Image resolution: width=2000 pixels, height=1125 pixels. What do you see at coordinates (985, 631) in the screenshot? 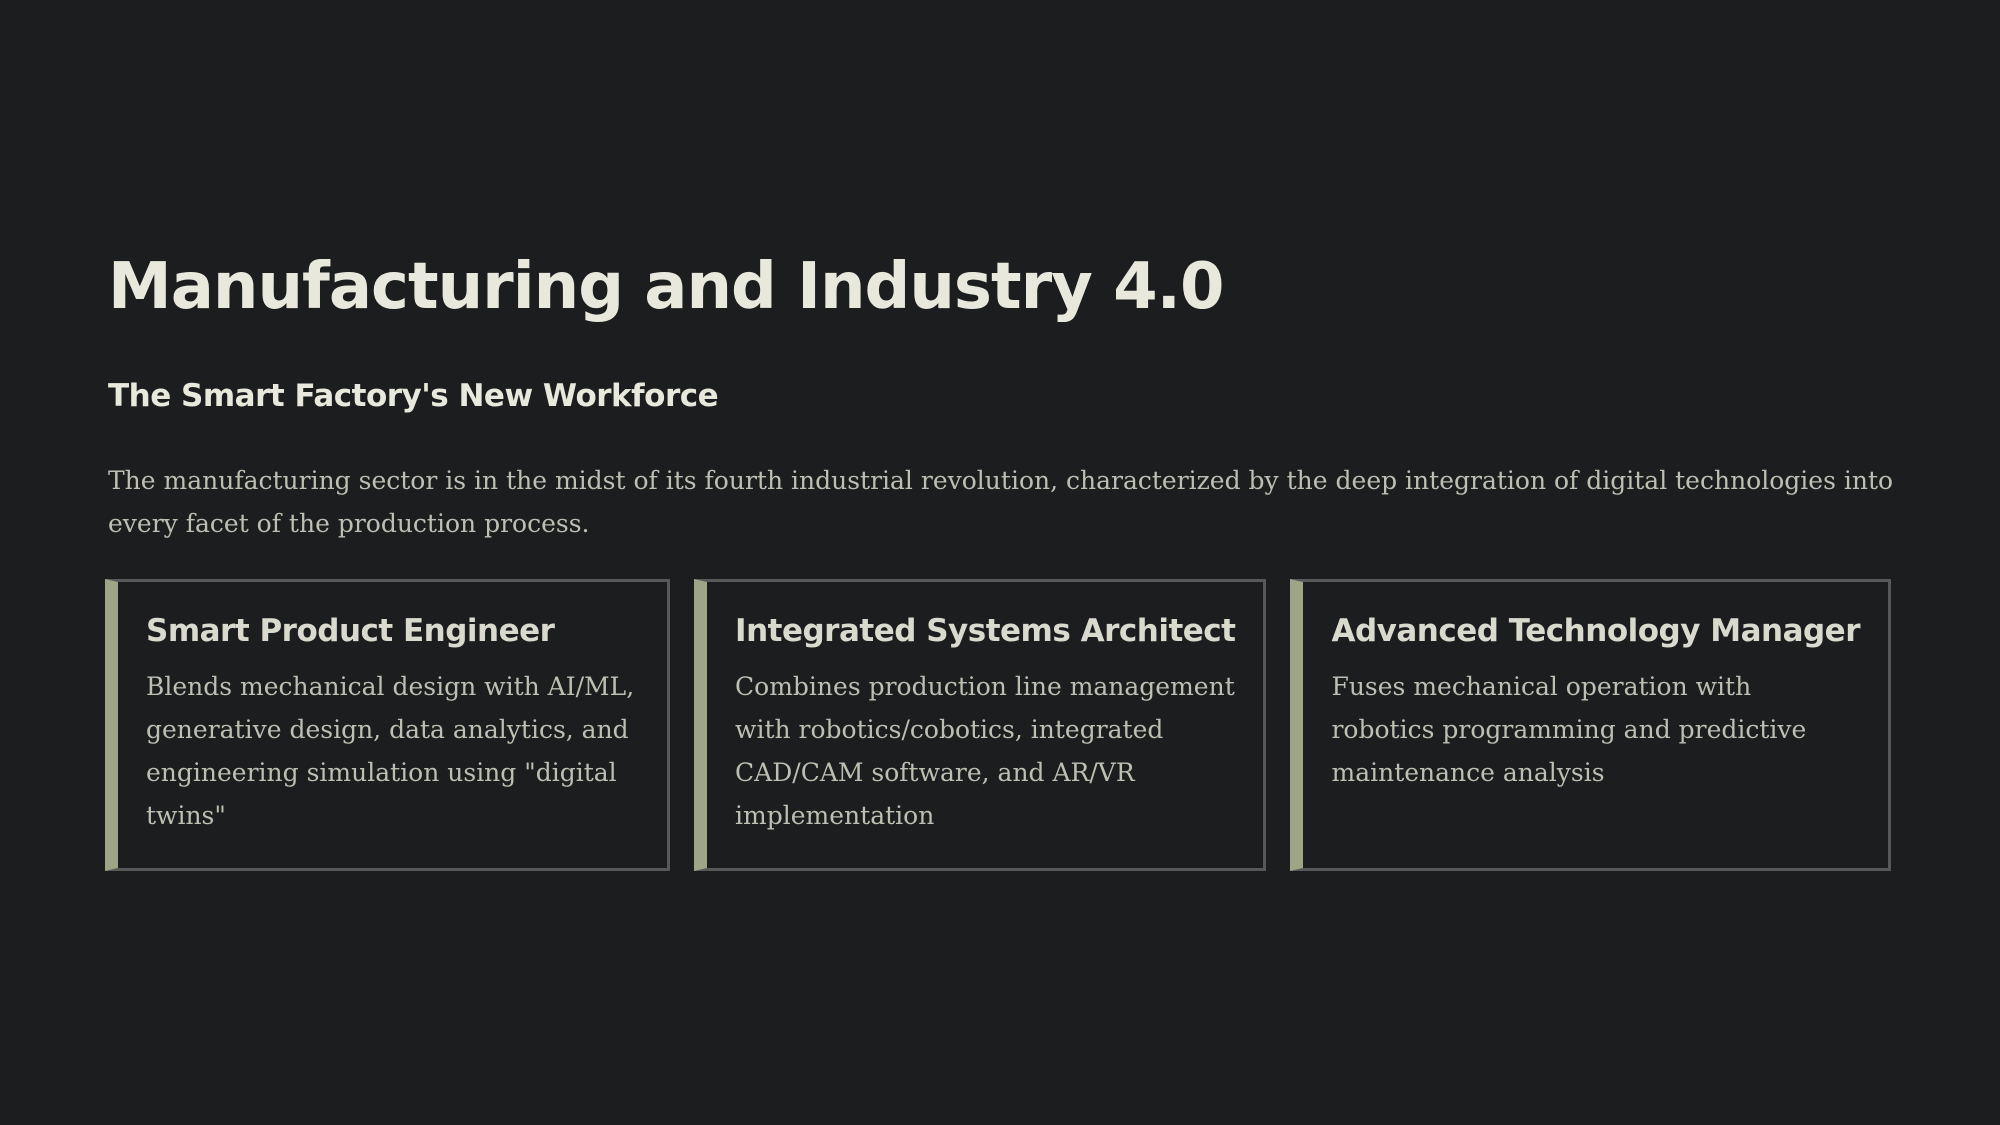
I see `role-card-title: Integrated Systems Architect` at bounding box center [985, 631].